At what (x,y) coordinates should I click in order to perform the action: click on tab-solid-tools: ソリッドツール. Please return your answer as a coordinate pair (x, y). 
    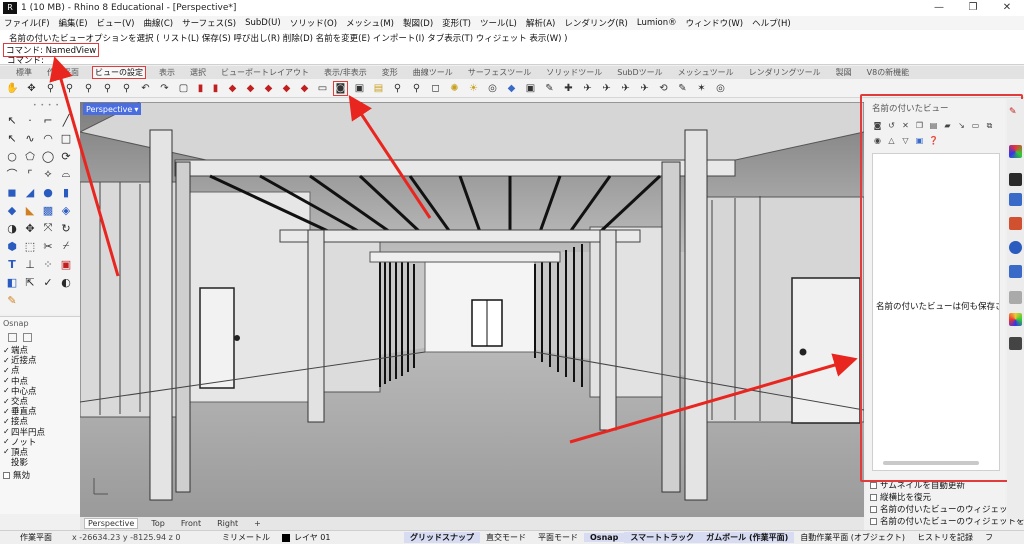
    Looking at the image, I should click on (574, 72).